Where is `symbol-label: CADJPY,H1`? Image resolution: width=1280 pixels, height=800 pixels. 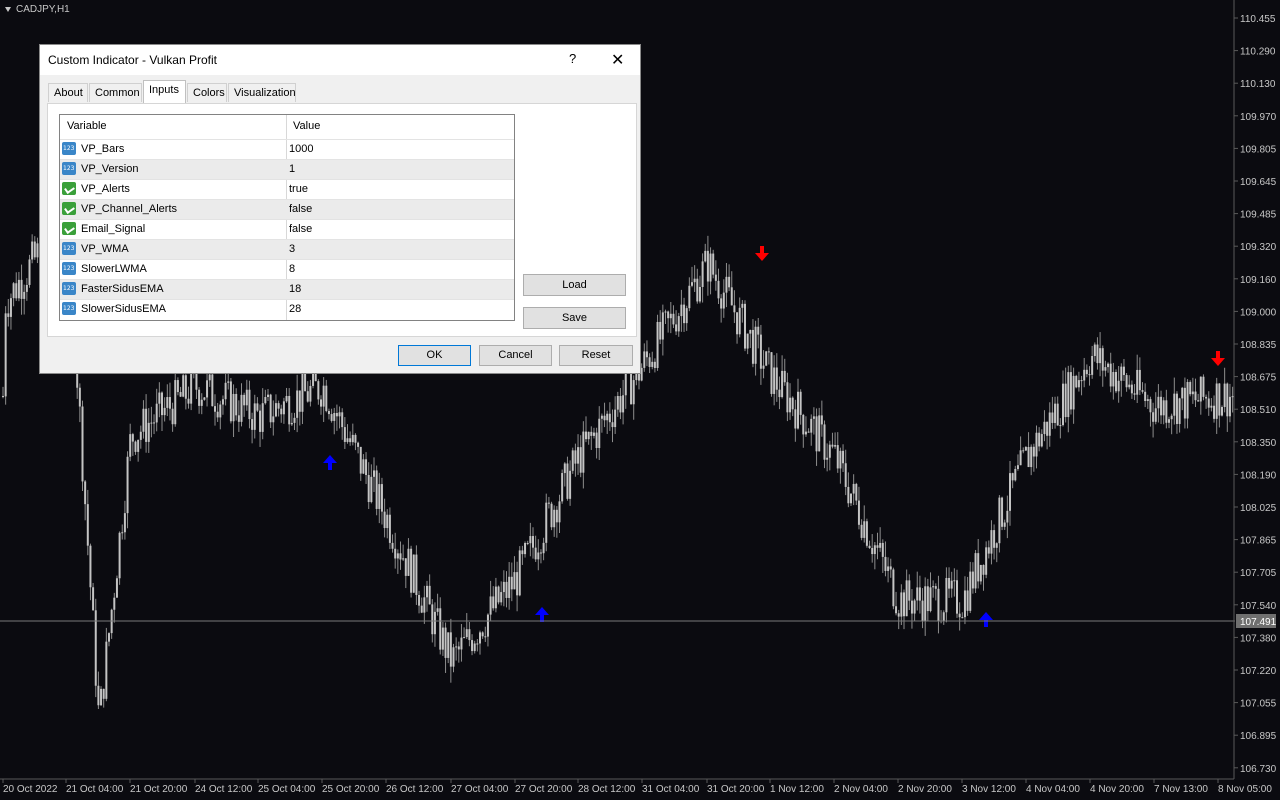 symbol-label: CADJPY,H1 is located at coordinates (37, 9).